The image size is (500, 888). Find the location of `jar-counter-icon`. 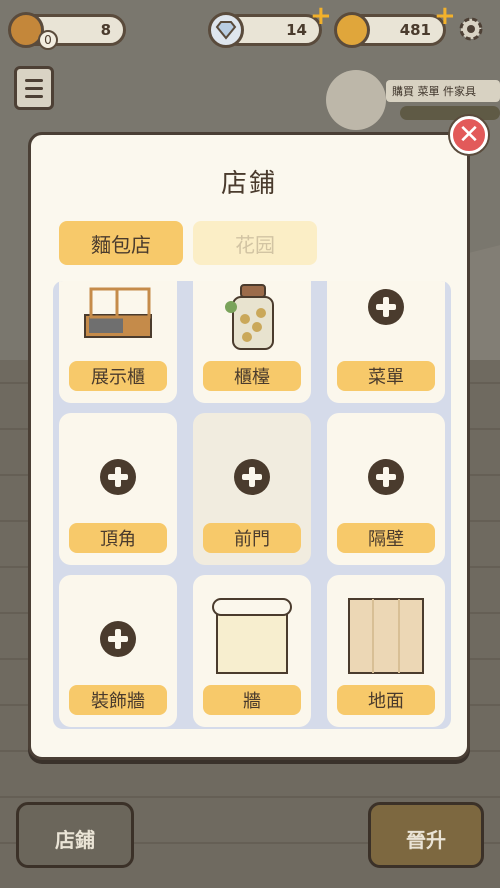

jar-counter-icon is located at coordinates (249, 317).